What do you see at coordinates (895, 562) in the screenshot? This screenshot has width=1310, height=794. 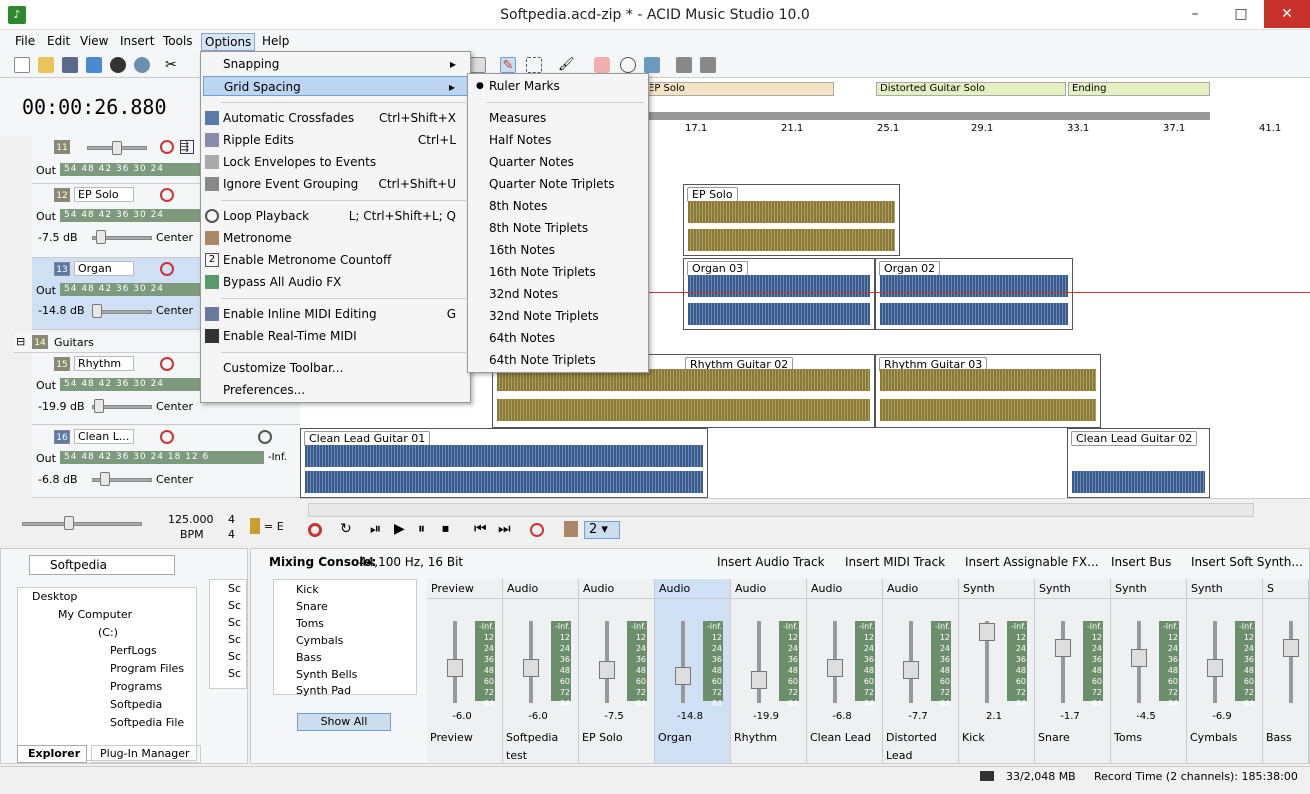 I see `insert-midi-track-button: Insert MIDI Track` at bounding box center [895, 562].